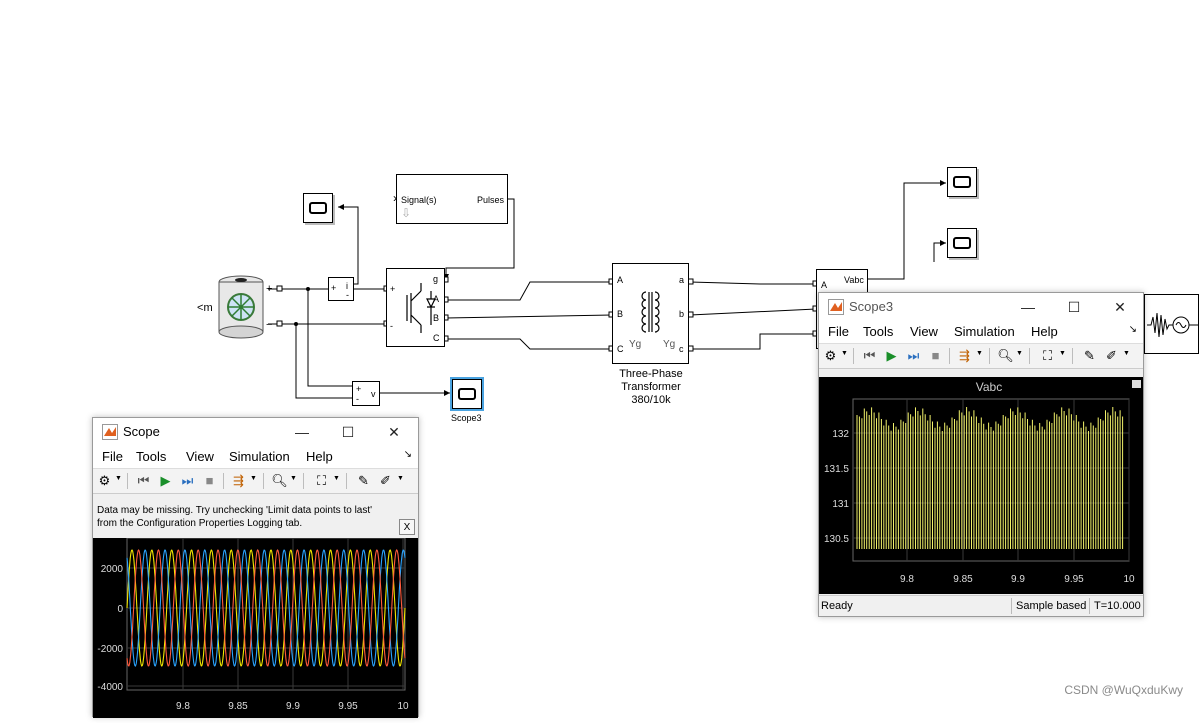 The height and width of the screenshot is (723, 1199). I want to click on undock-icon, so click(1136, 384).